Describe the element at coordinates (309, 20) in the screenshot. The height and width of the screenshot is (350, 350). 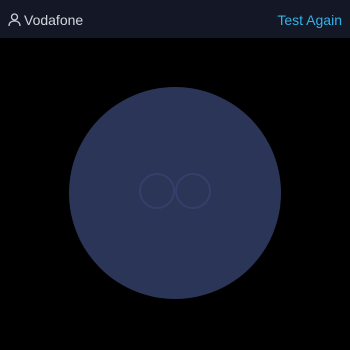
I see `test-again-button: Test Again` at that location.